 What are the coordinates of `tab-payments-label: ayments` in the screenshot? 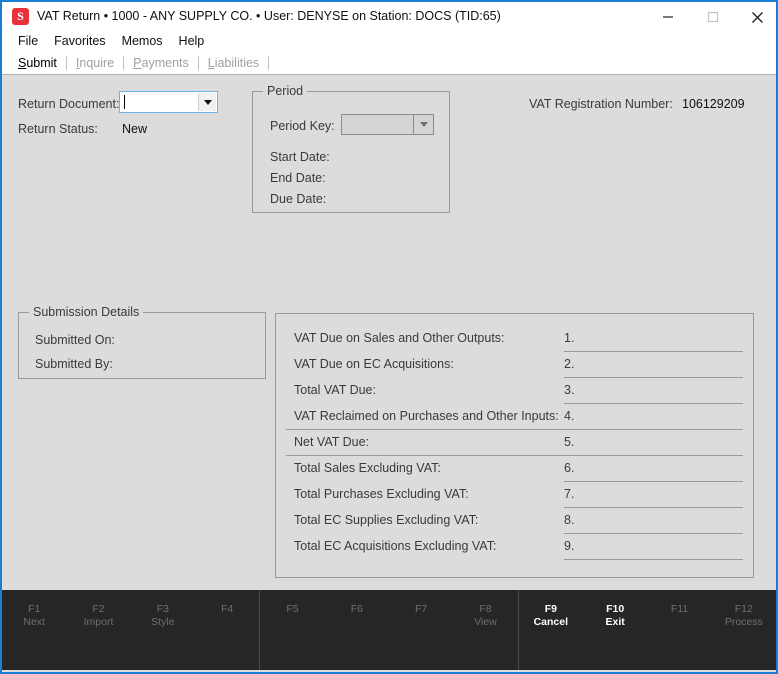 It's located at (165, 63).